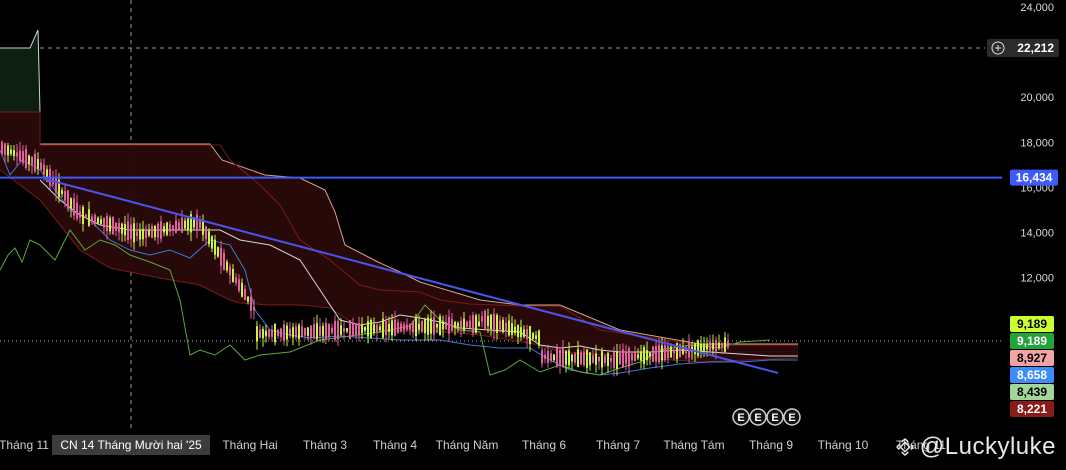 The image size is (1066, 470). What do you see at coordinates (843, 445) in the screenshot?
I see `x-tick-label: Tháng 10` at bounding box center [843, 445].